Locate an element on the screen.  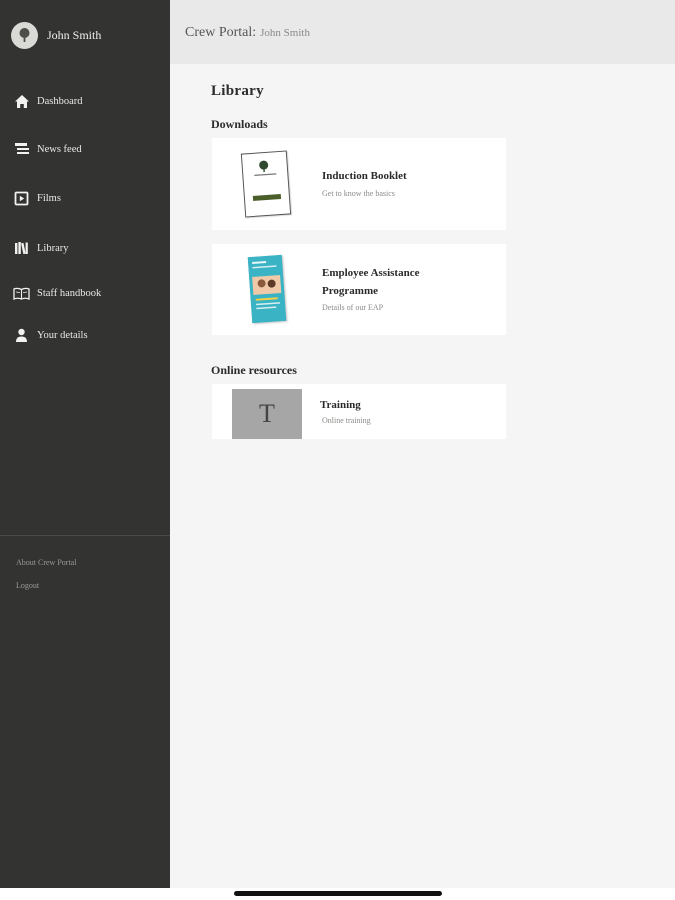
sidebar-item-your-details: Your details is located at coordinates (50, 335).